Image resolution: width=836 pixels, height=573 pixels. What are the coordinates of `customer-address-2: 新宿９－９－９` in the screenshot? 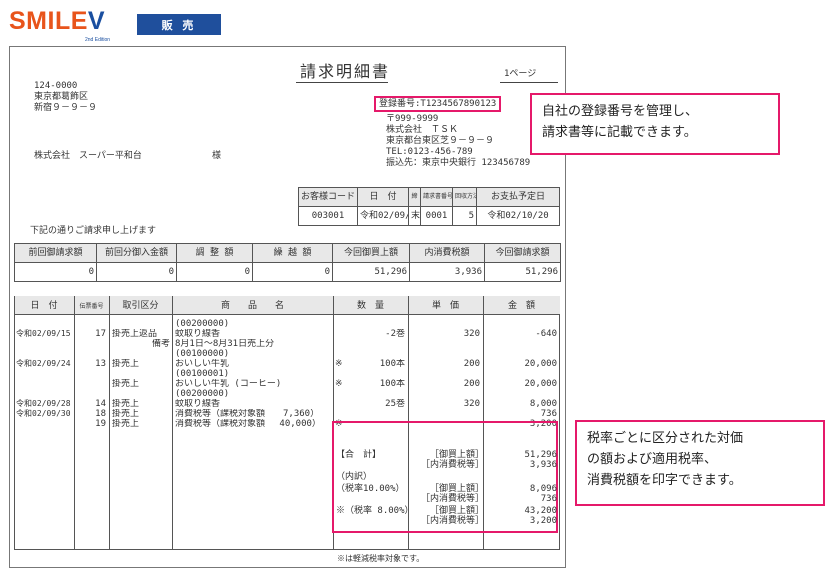 It's located at (66, 108).